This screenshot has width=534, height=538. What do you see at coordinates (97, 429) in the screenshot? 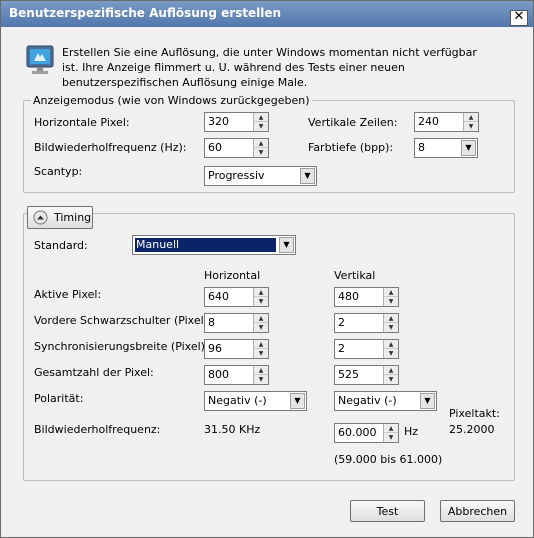
I see `timing-refresh-label: Bildwiederholfrequenz:` at bounding box center [97, 429].